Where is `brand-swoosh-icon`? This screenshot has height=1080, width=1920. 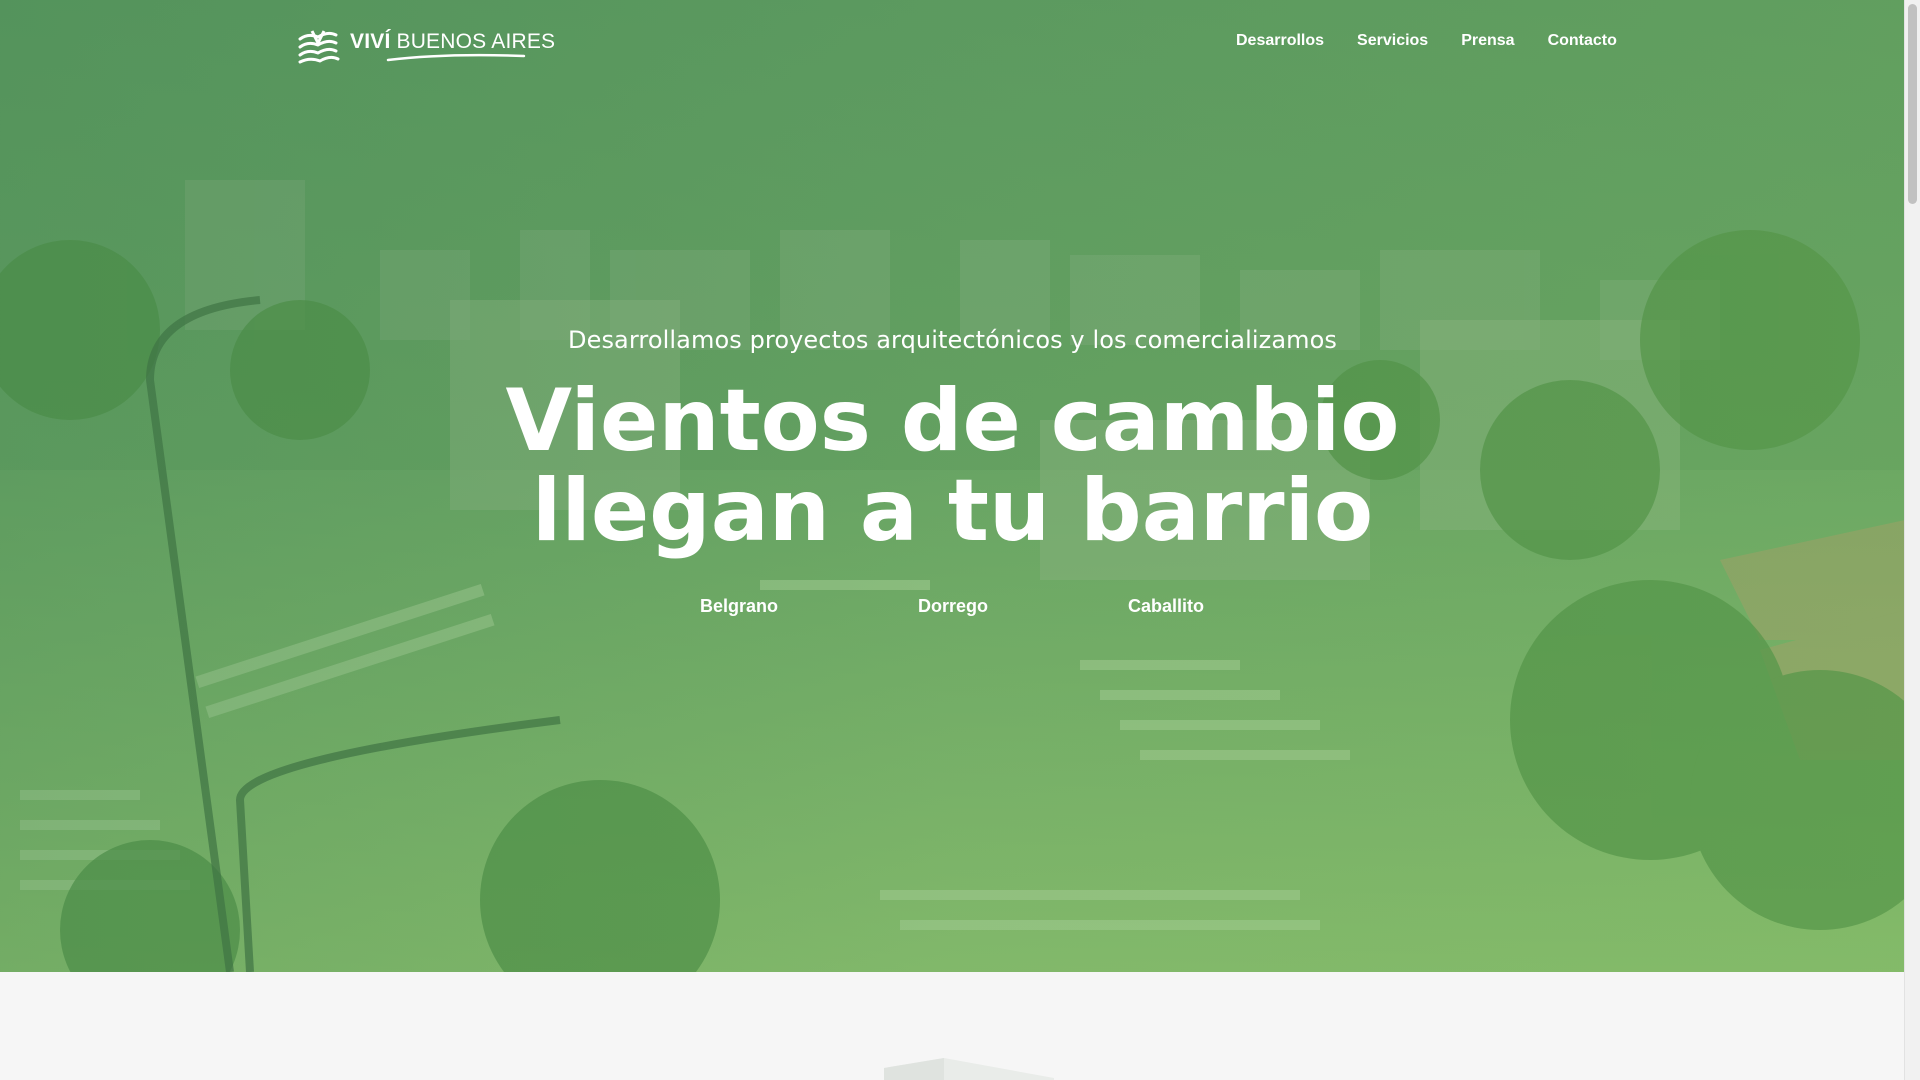
brand-swoosh-icon is located at coordinates (456, 57).